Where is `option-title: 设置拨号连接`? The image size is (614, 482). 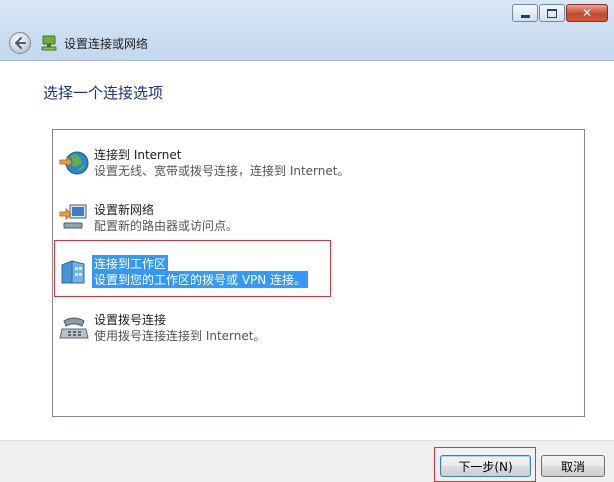
option-title: 设置拨号连接 is located at coordinates (130, 320).